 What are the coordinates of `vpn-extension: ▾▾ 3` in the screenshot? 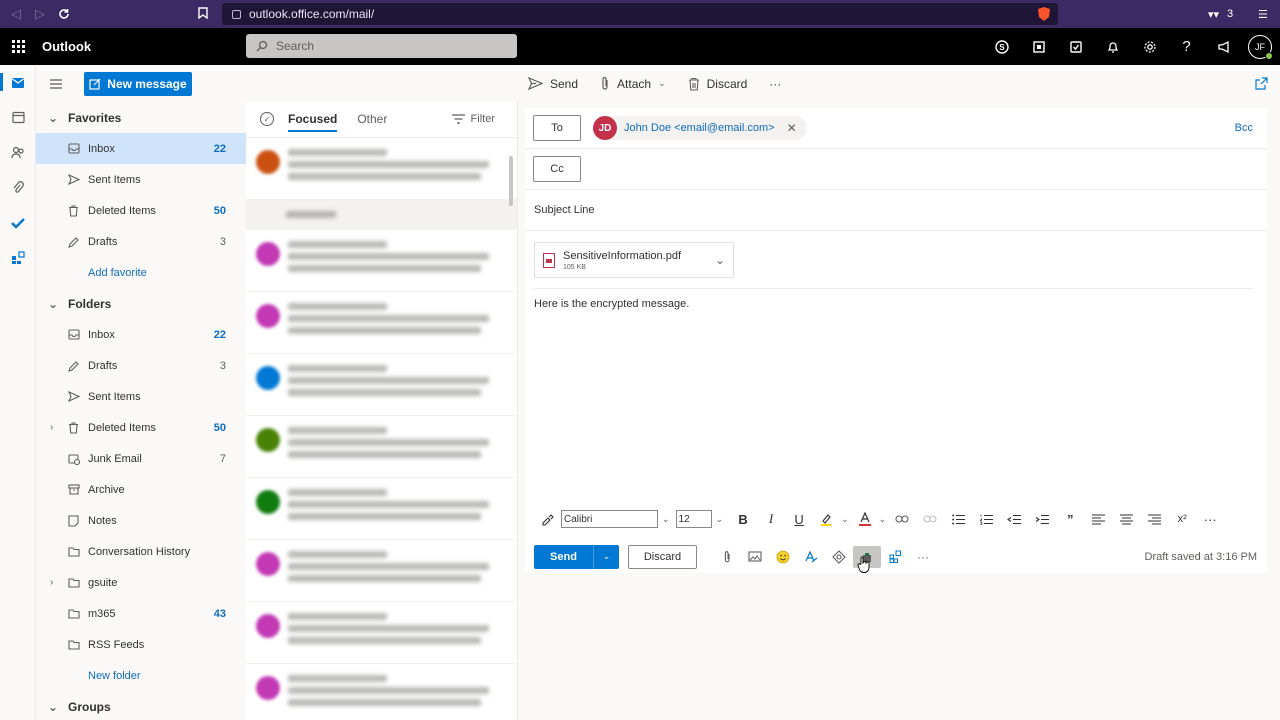 It's located at (1220, 14).